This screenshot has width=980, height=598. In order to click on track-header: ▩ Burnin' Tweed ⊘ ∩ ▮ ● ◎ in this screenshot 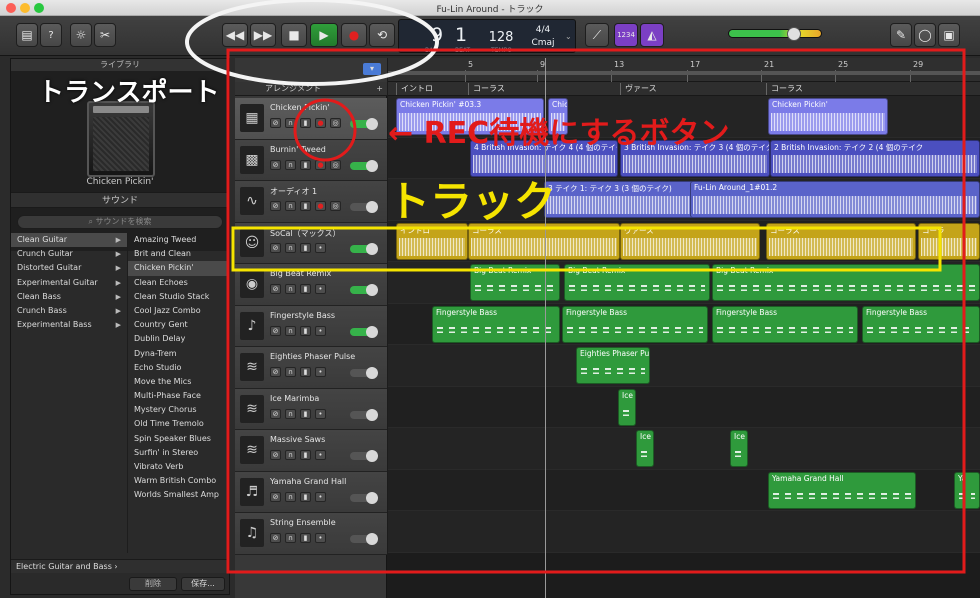, I will do `click(311, 160)`.